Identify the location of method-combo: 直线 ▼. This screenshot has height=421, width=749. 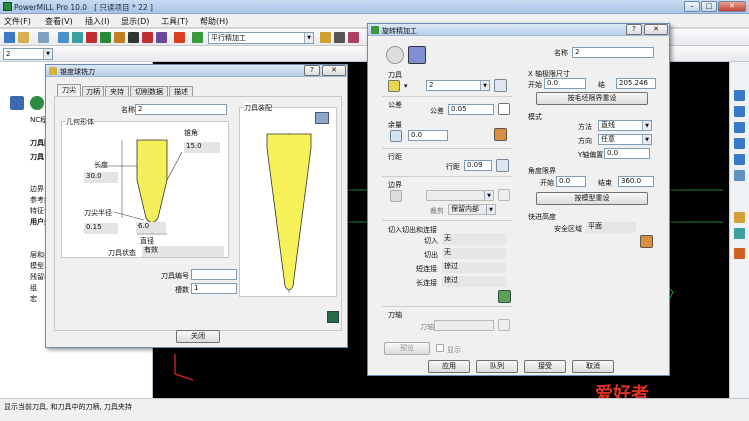
(625, 125).